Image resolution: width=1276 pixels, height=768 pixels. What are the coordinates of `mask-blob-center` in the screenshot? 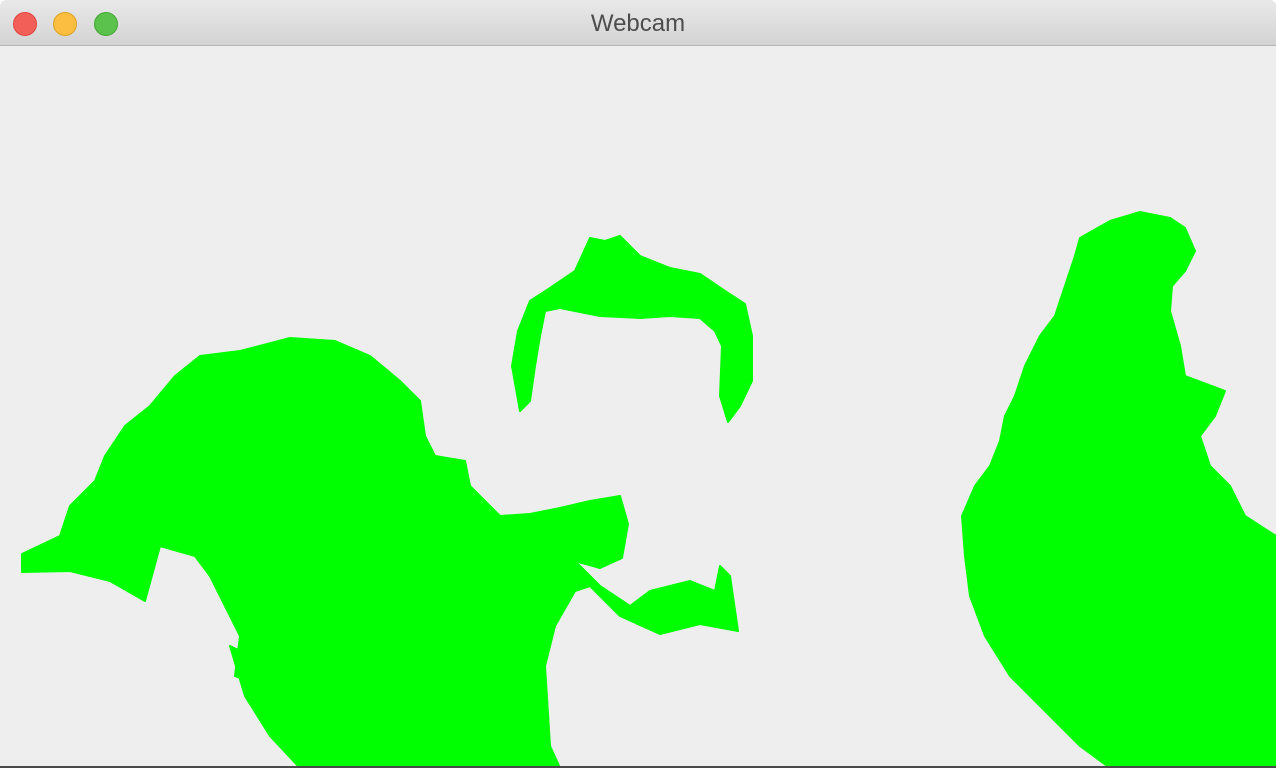 It's located at (632, 329).